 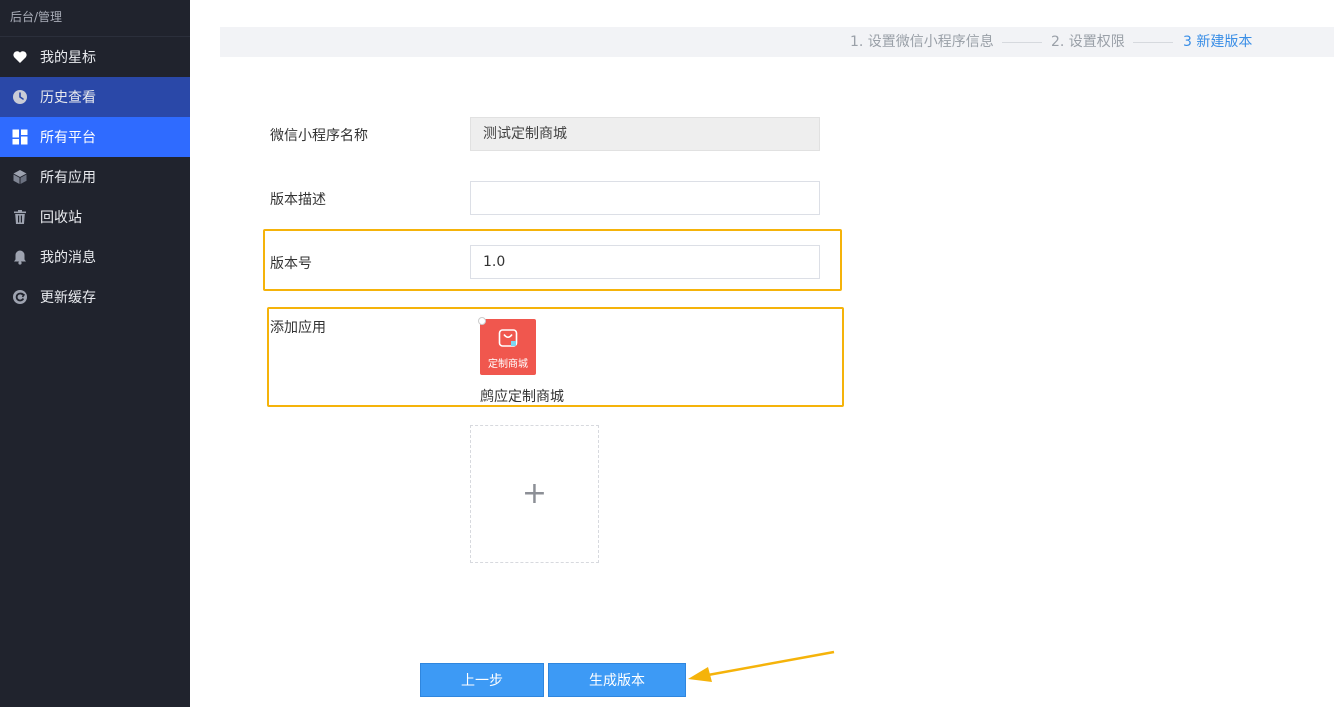 I want to click on sidebar-item-label: 所有平台, so click(x=68, y=138).